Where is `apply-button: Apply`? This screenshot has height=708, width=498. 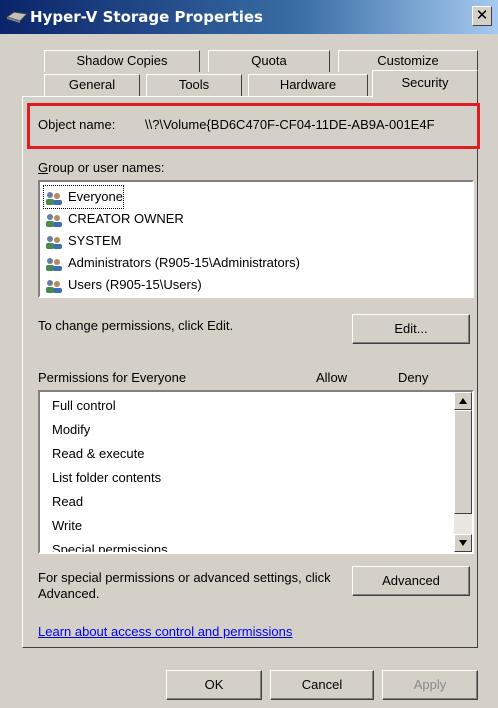
apply-button: Apply is located at coordinates (430, 685).